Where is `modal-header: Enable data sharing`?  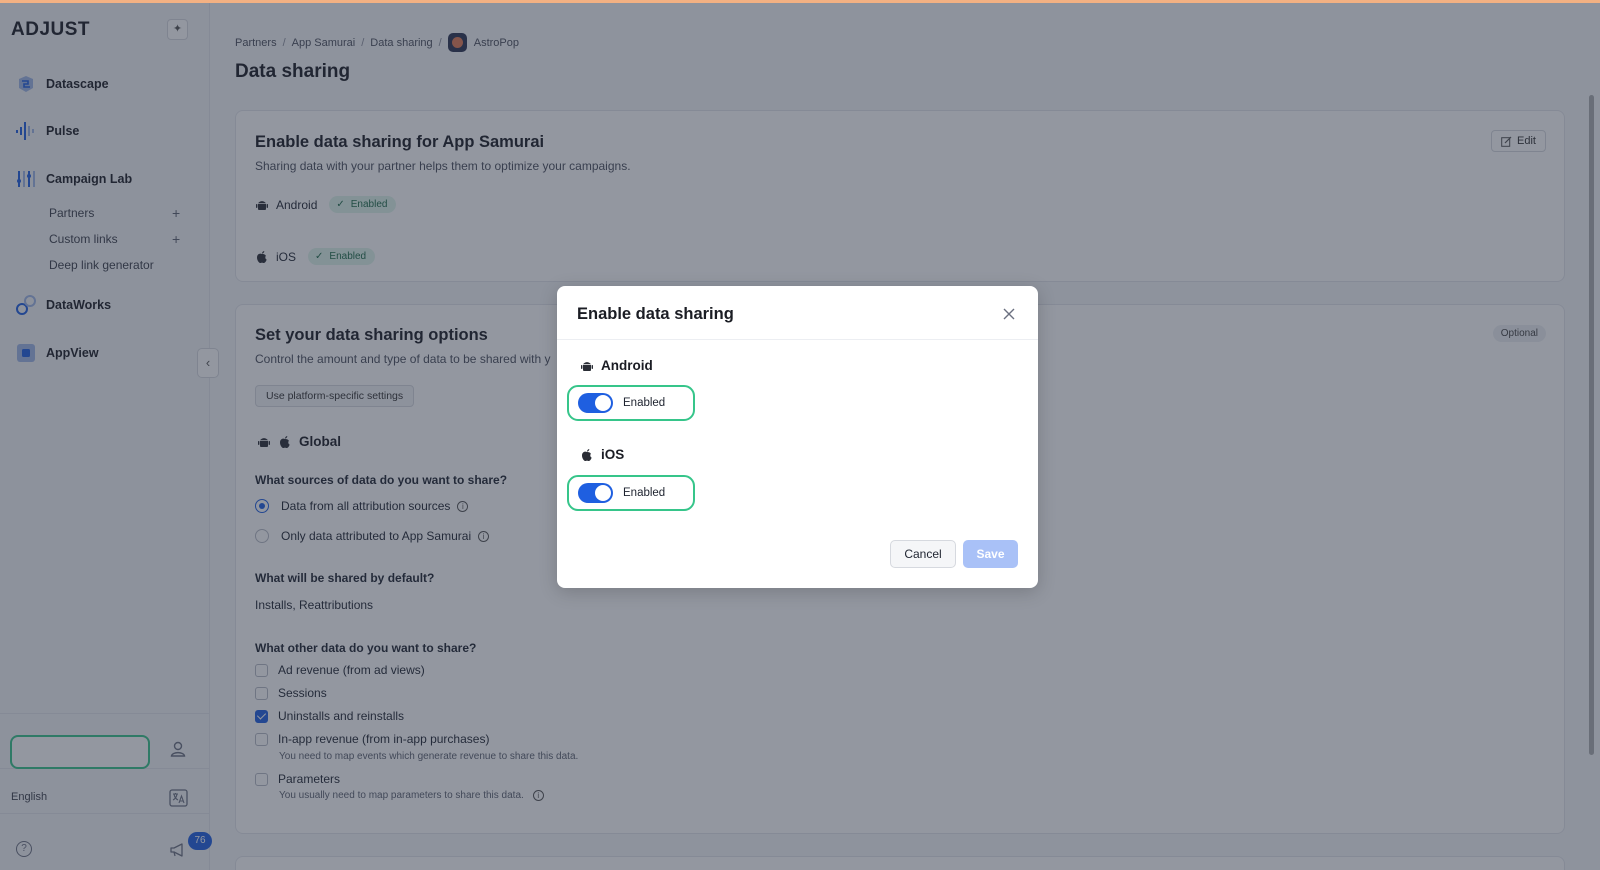 modal-header: Enable data sharing is located at coordinates (797, 313).